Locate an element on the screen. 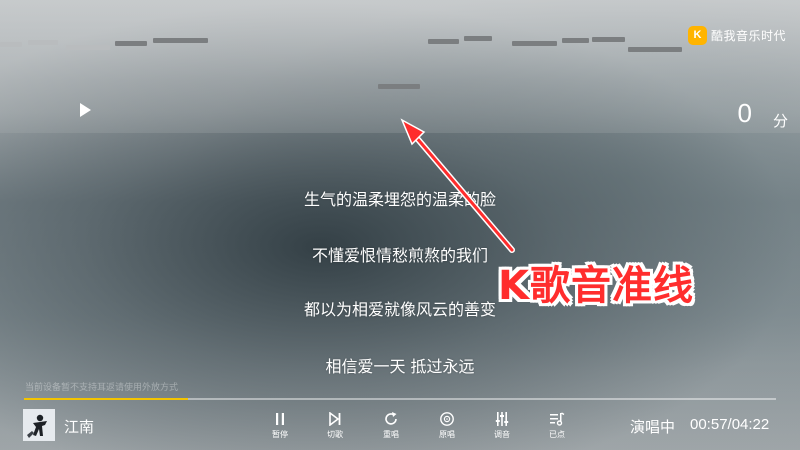 This screenshot has width=800, height=450. progress-bar is located at coordinates (400, 399).